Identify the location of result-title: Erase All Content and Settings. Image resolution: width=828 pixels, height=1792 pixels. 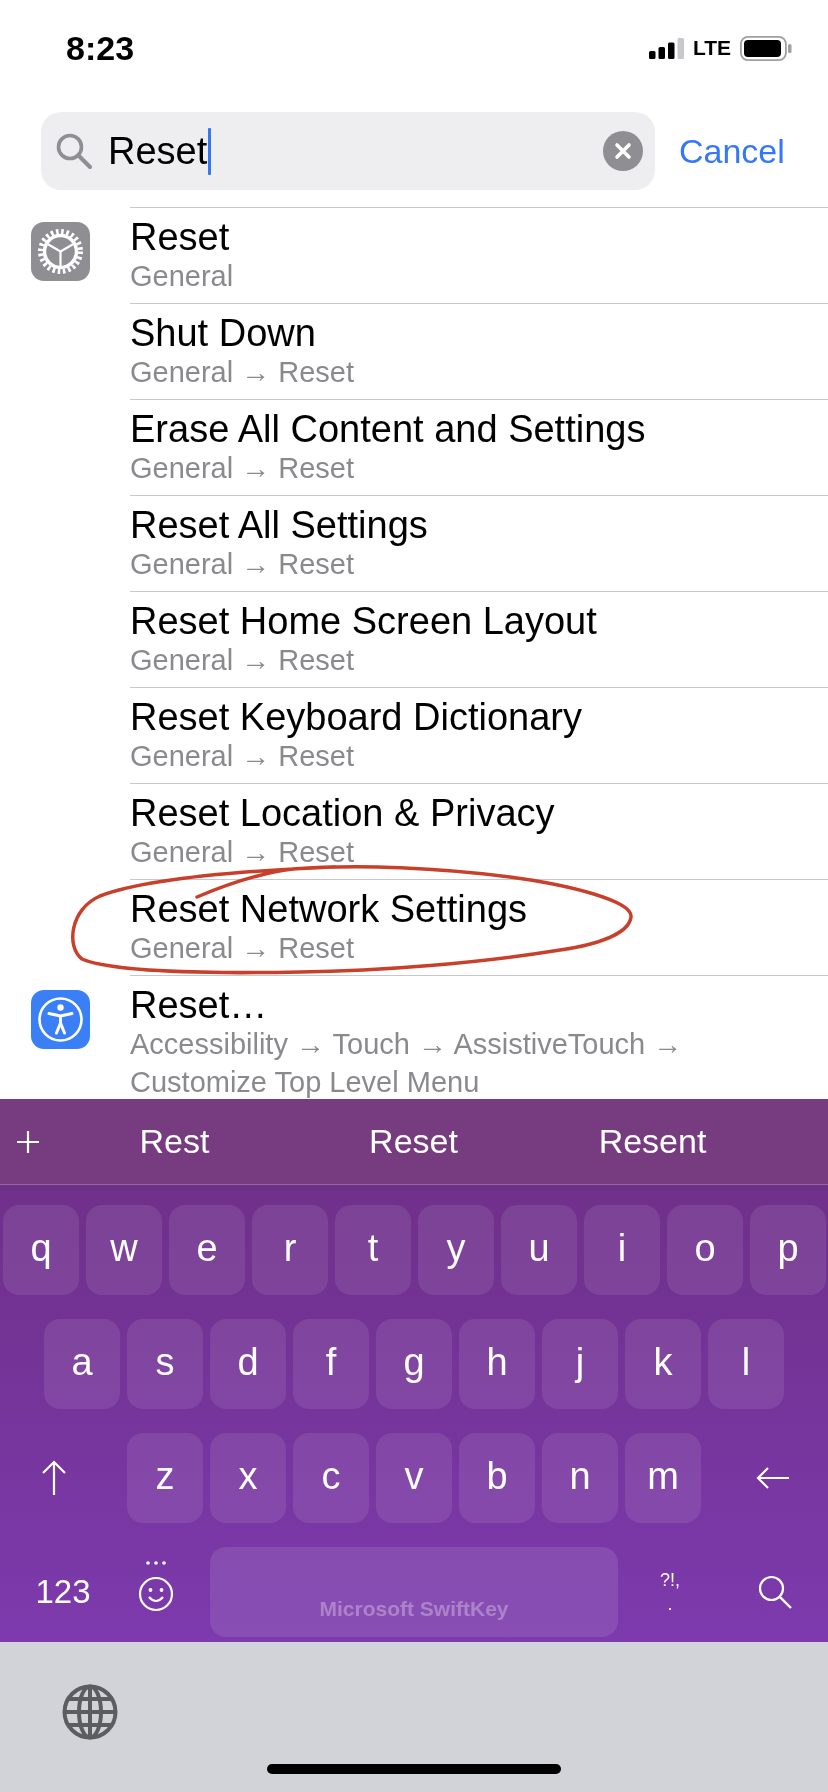
(469, 429).